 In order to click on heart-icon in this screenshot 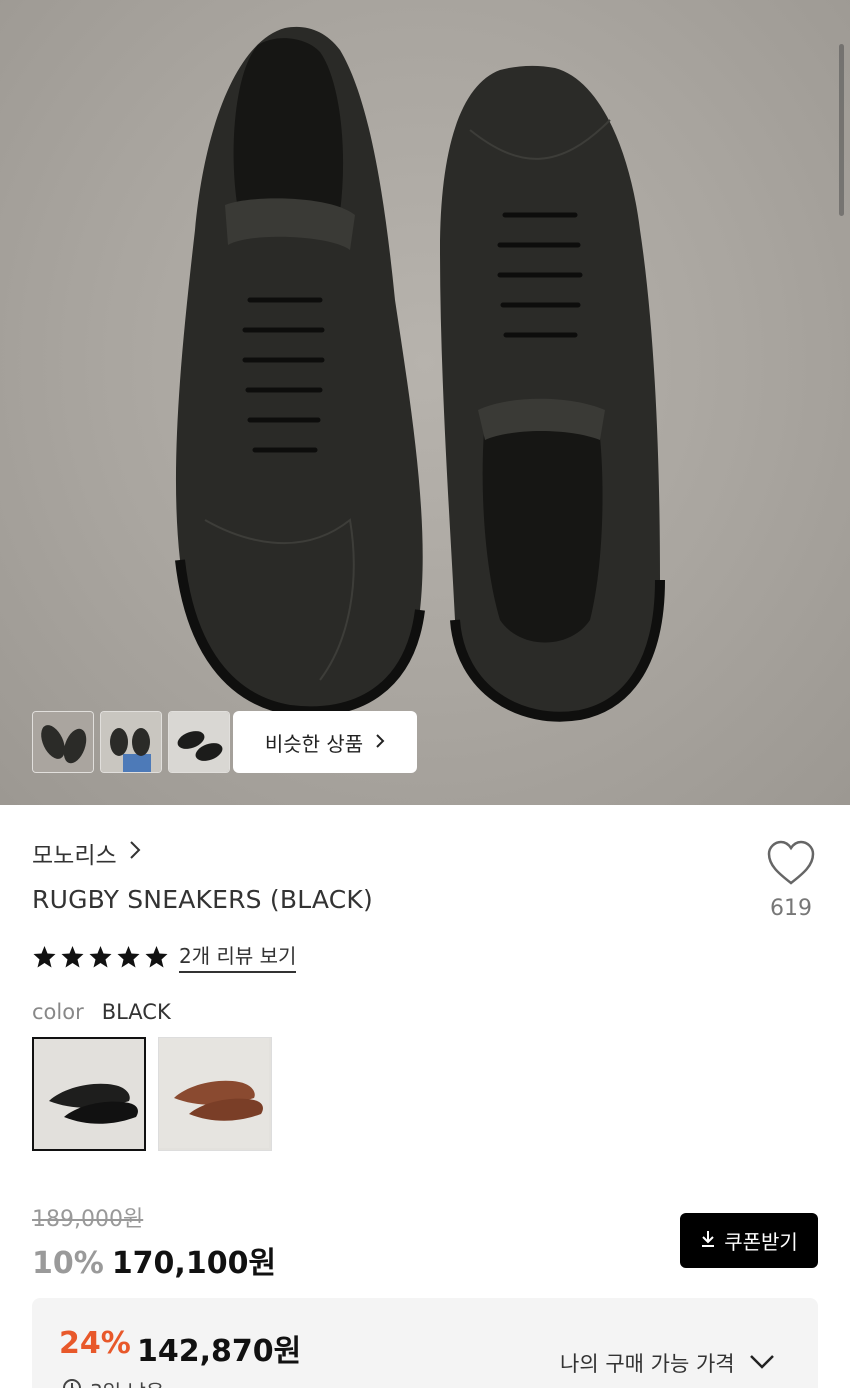, I will do `click(791, 865)`.